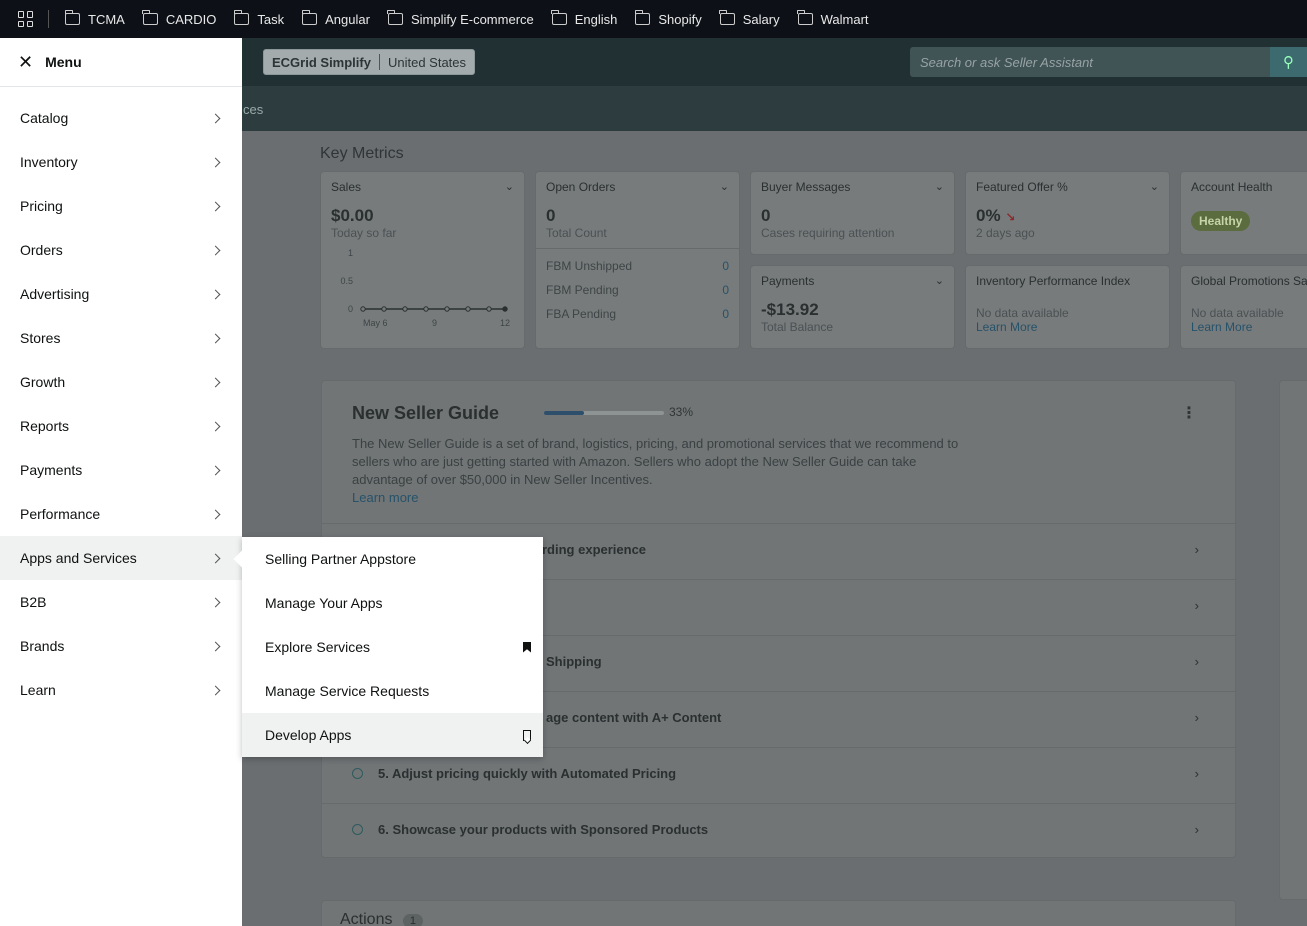 The image size is (1307, 926). I want to click on menu-item-inventory: Inventory, so click(121, 162).